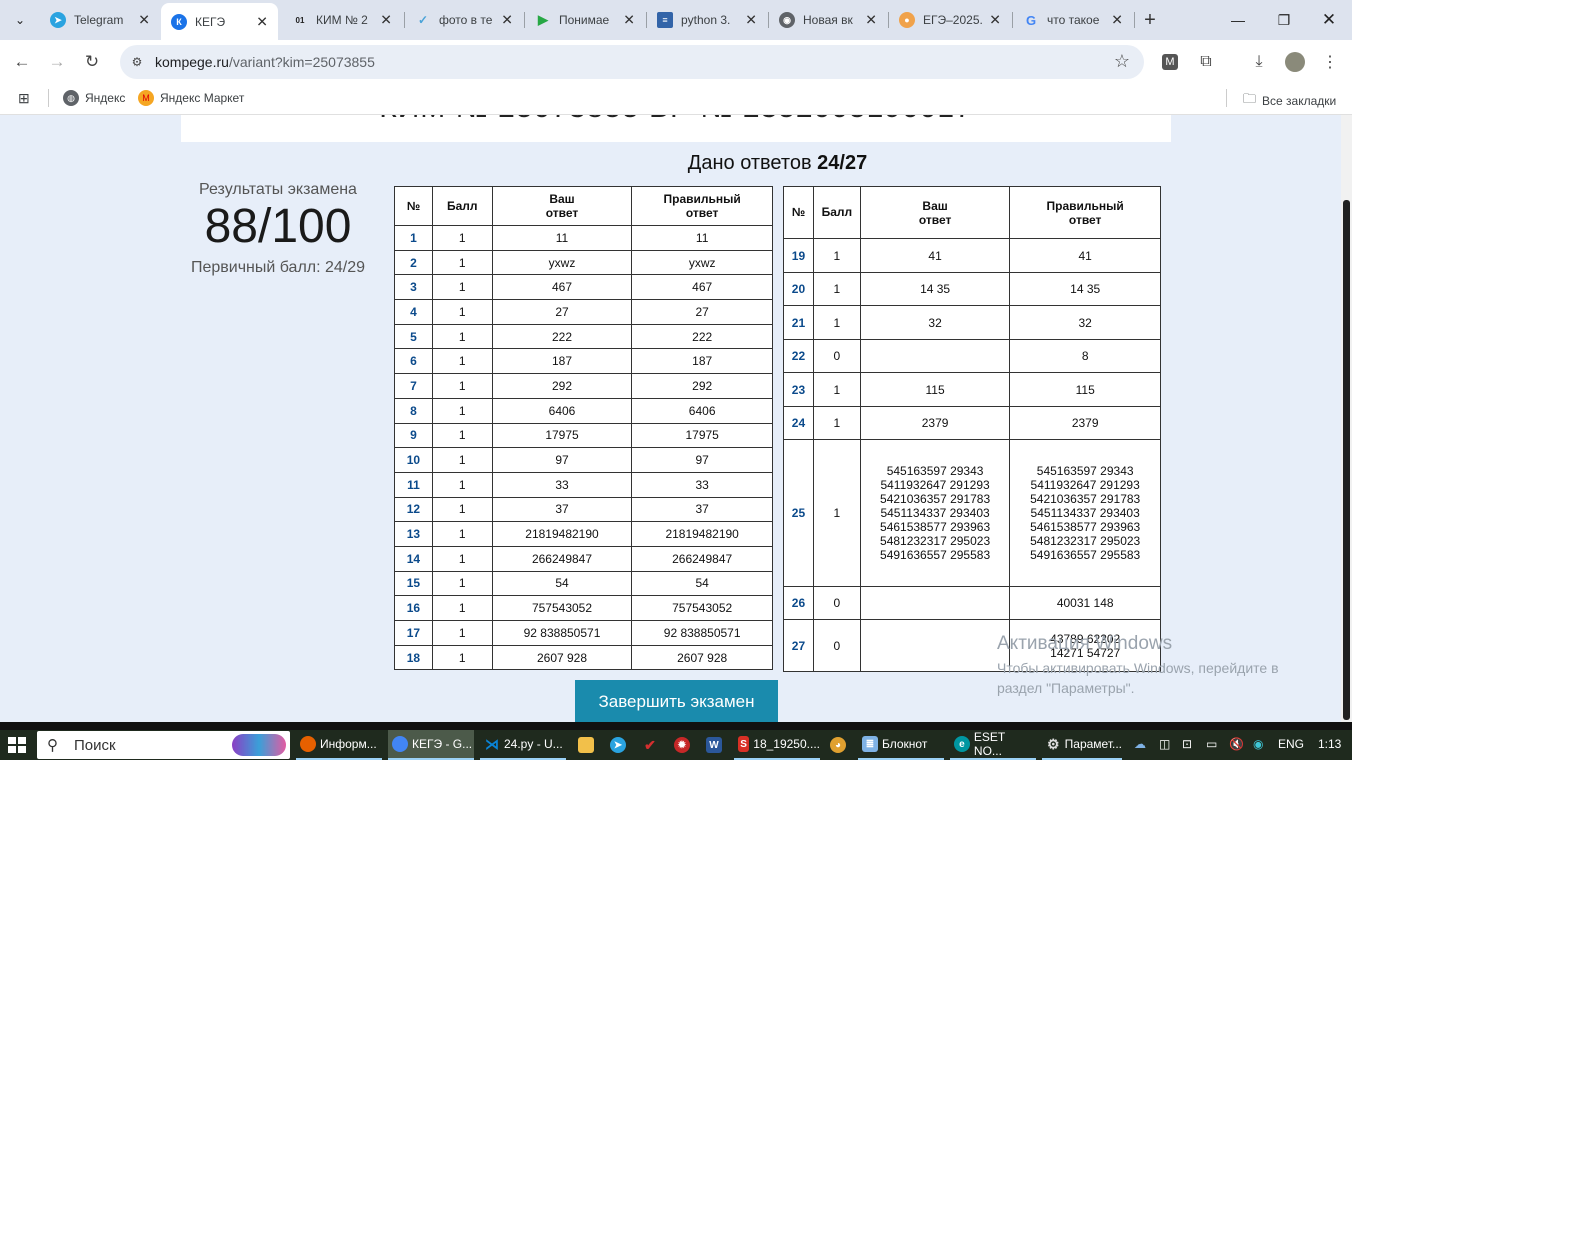 This screenshot has width=1584, height=1246. I want to click on taskbar-word: W, so click(715, 745).